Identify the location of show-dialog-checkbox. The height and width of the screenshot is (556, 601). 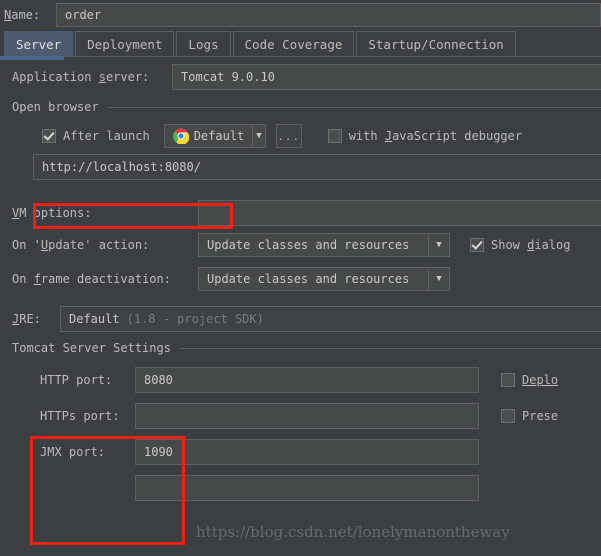
(477, 245).